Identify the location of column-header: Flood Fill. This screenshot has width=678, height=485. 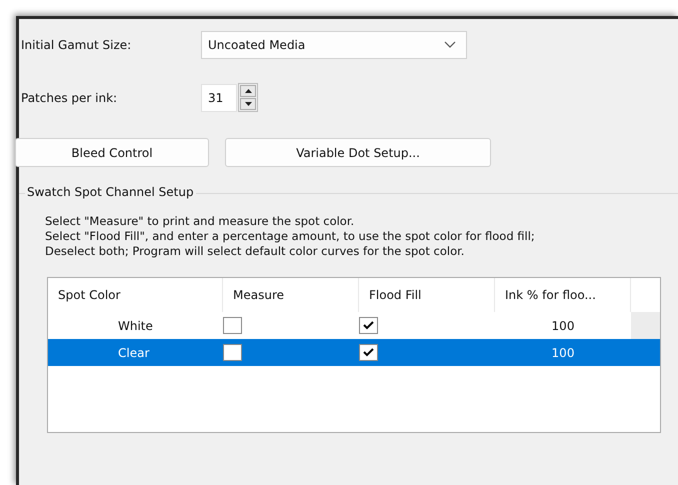
(427, 295).